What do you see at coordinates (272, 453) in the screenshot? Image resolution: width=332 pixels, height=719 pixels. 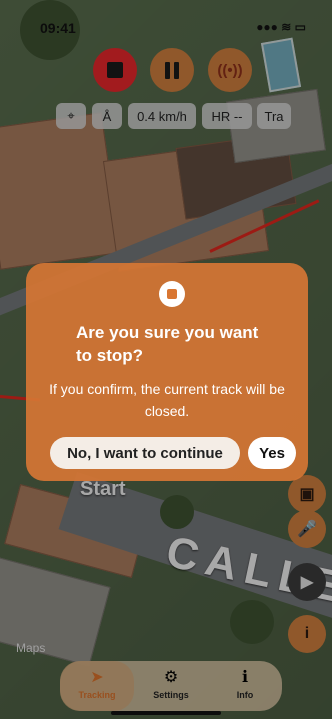 I see `confirm-stop-button: Yes` at bounding box center [272, 453].